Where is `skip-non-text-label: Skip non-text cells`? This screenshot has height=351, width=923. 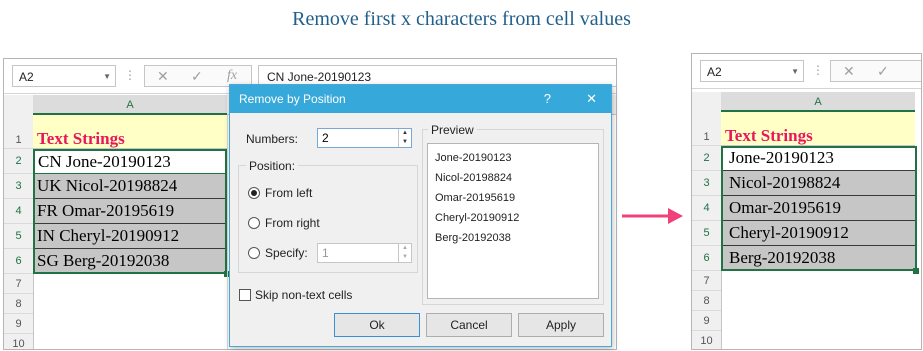
skip-non-text-label: Skip non-text cells is located at coordinates (303, 295).